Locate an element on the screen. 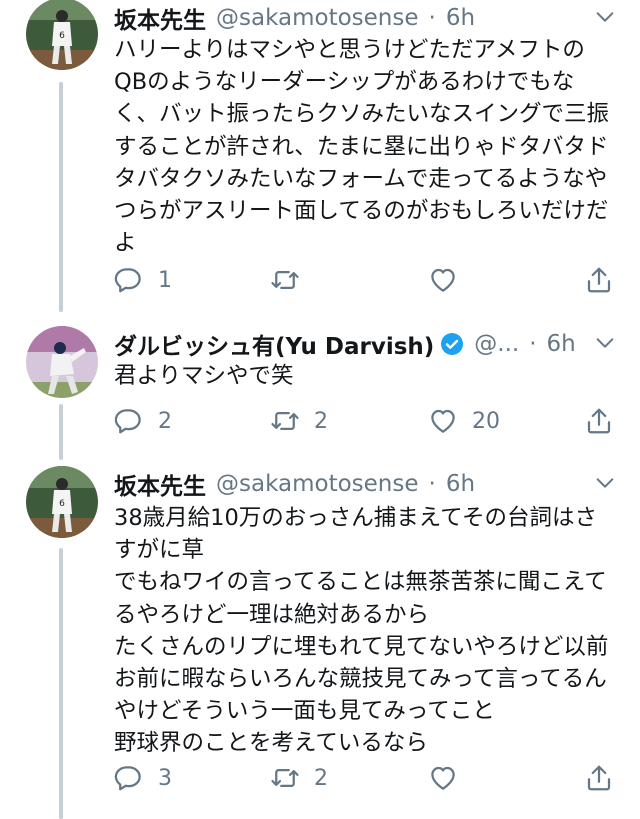 The height and width of the screenshot is (819, 640). reply-button: 2 is located at coordinates (143, 421).